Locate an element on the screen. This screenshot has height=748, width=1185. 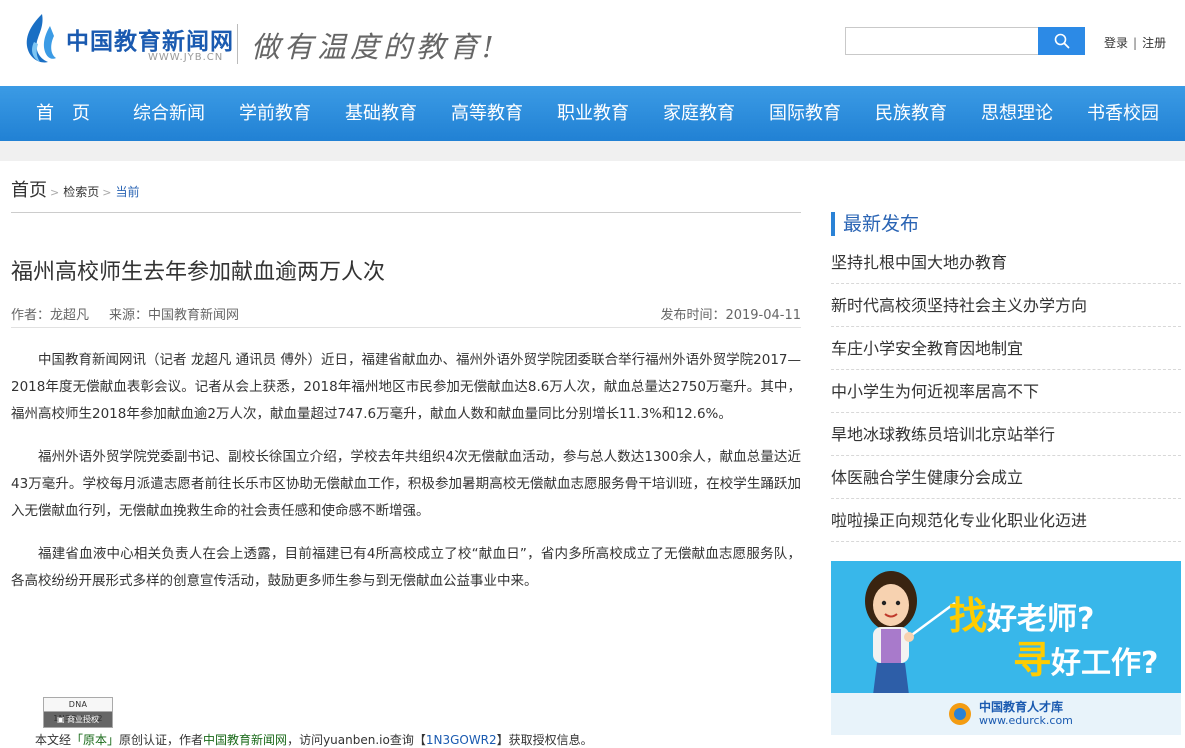
site-url: WWW.JYB.CN is located at coordinates (186, 57).